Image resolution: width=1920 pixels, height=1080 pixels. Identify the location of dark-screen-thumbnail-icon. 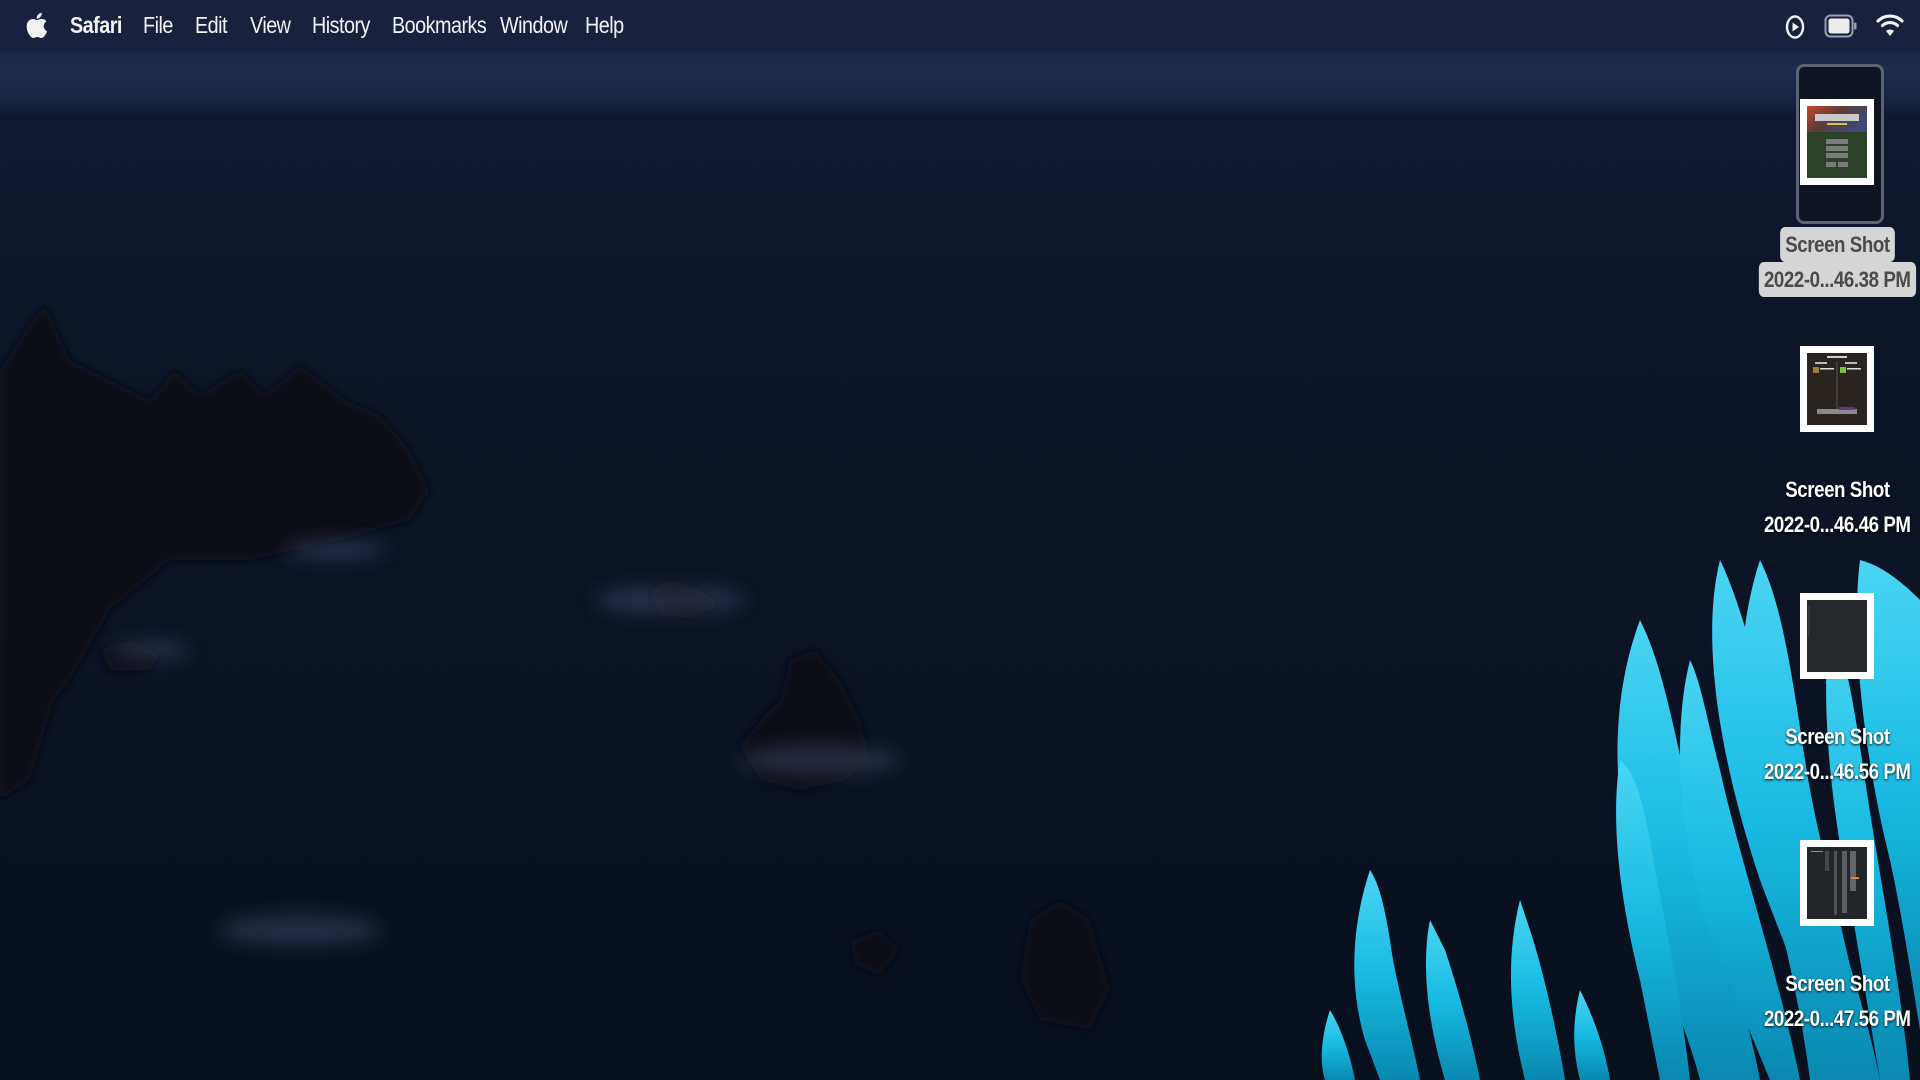
(1837, 636).